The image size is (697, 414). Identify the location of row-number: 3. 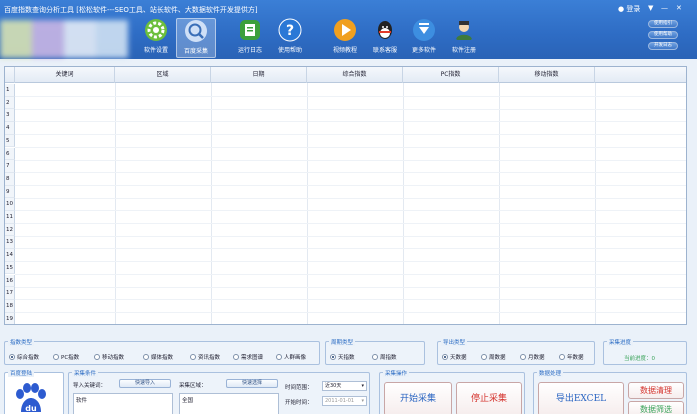
(10, 116).